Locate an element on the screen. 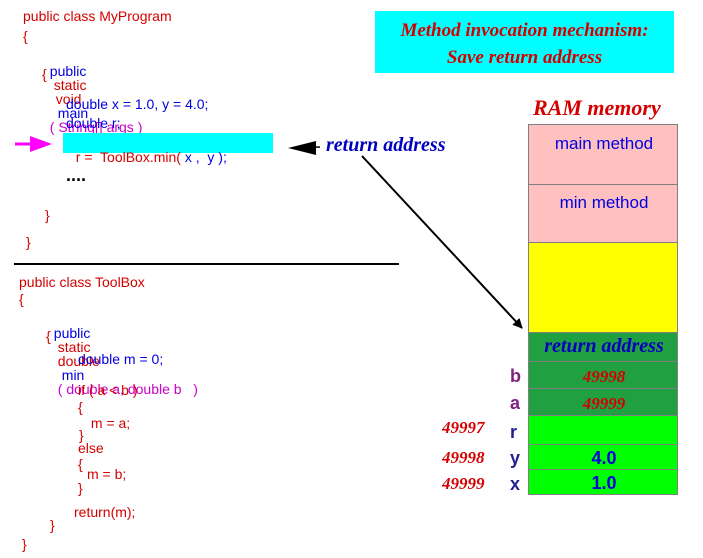 Image resolution: width=703 pixels, height=558 pixels. return-address-storage-arrow is located at coordinates (442, 242).